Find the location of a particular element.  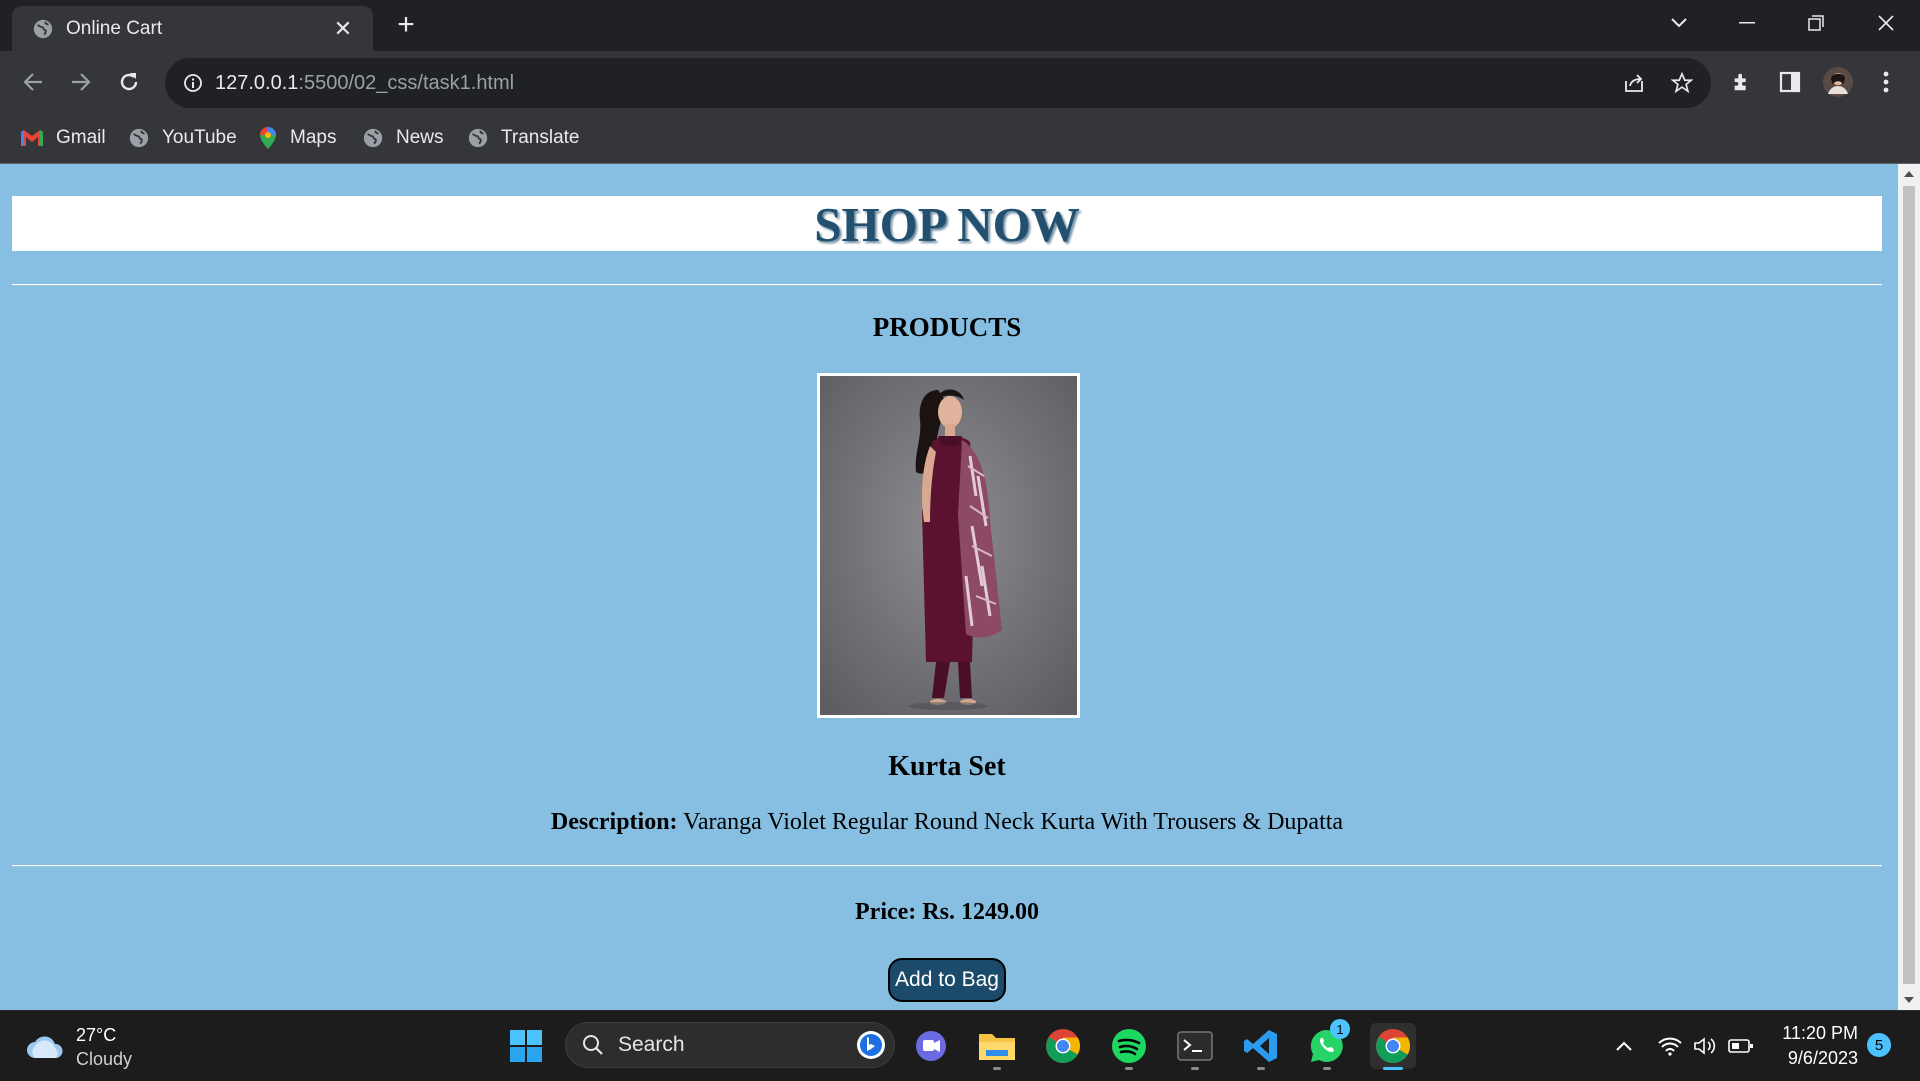

description-label: Description: is located at coordinates (614, 822).